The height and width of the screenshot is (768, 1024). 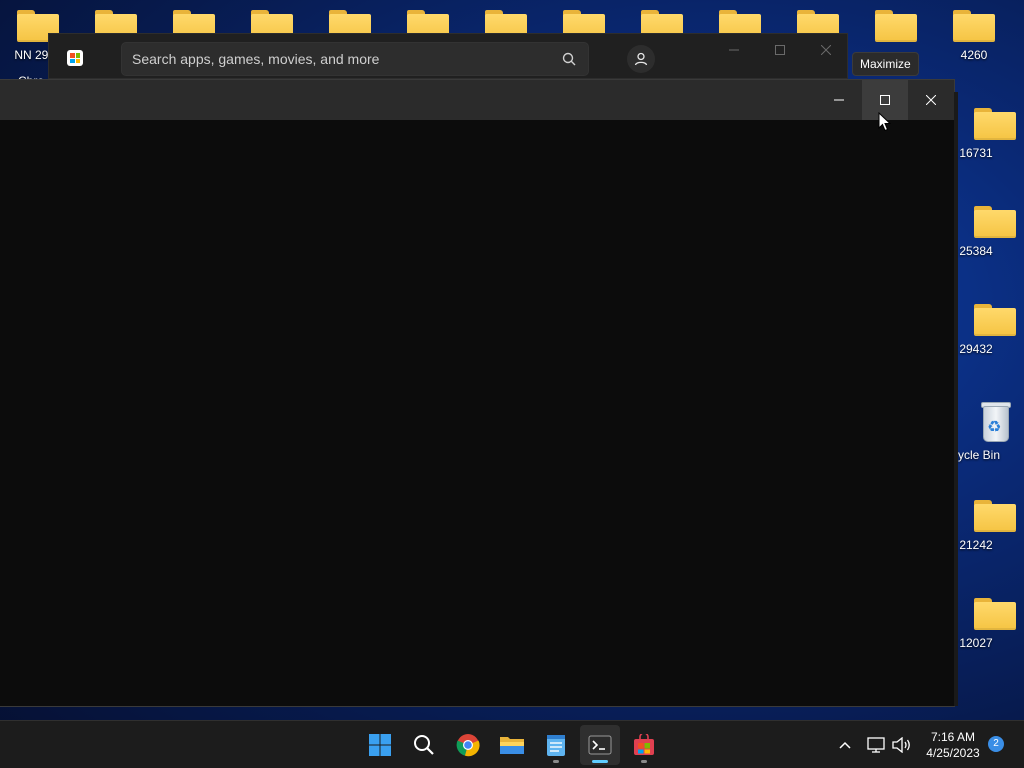 What do you see at coordinates (600, 761) in the screenshot?
I see `active-indicator` at bounding box center [600, 761].